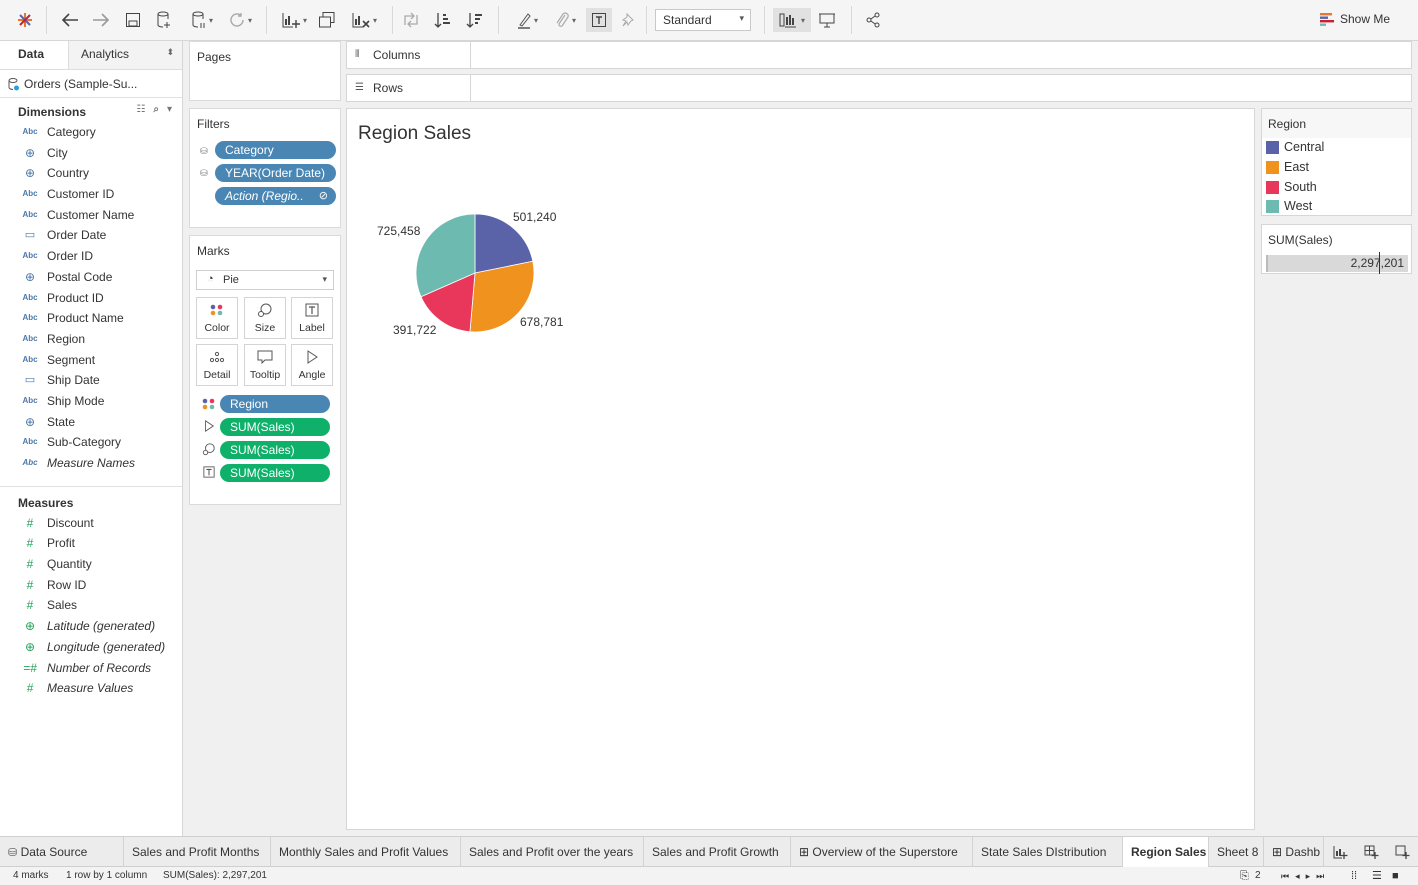 This screenshot has height=885, width=1418. What do you see at coordinates (827, 20) in the screenshot?
I see `presentation-mode-icon` at bounding box center [827, 20].